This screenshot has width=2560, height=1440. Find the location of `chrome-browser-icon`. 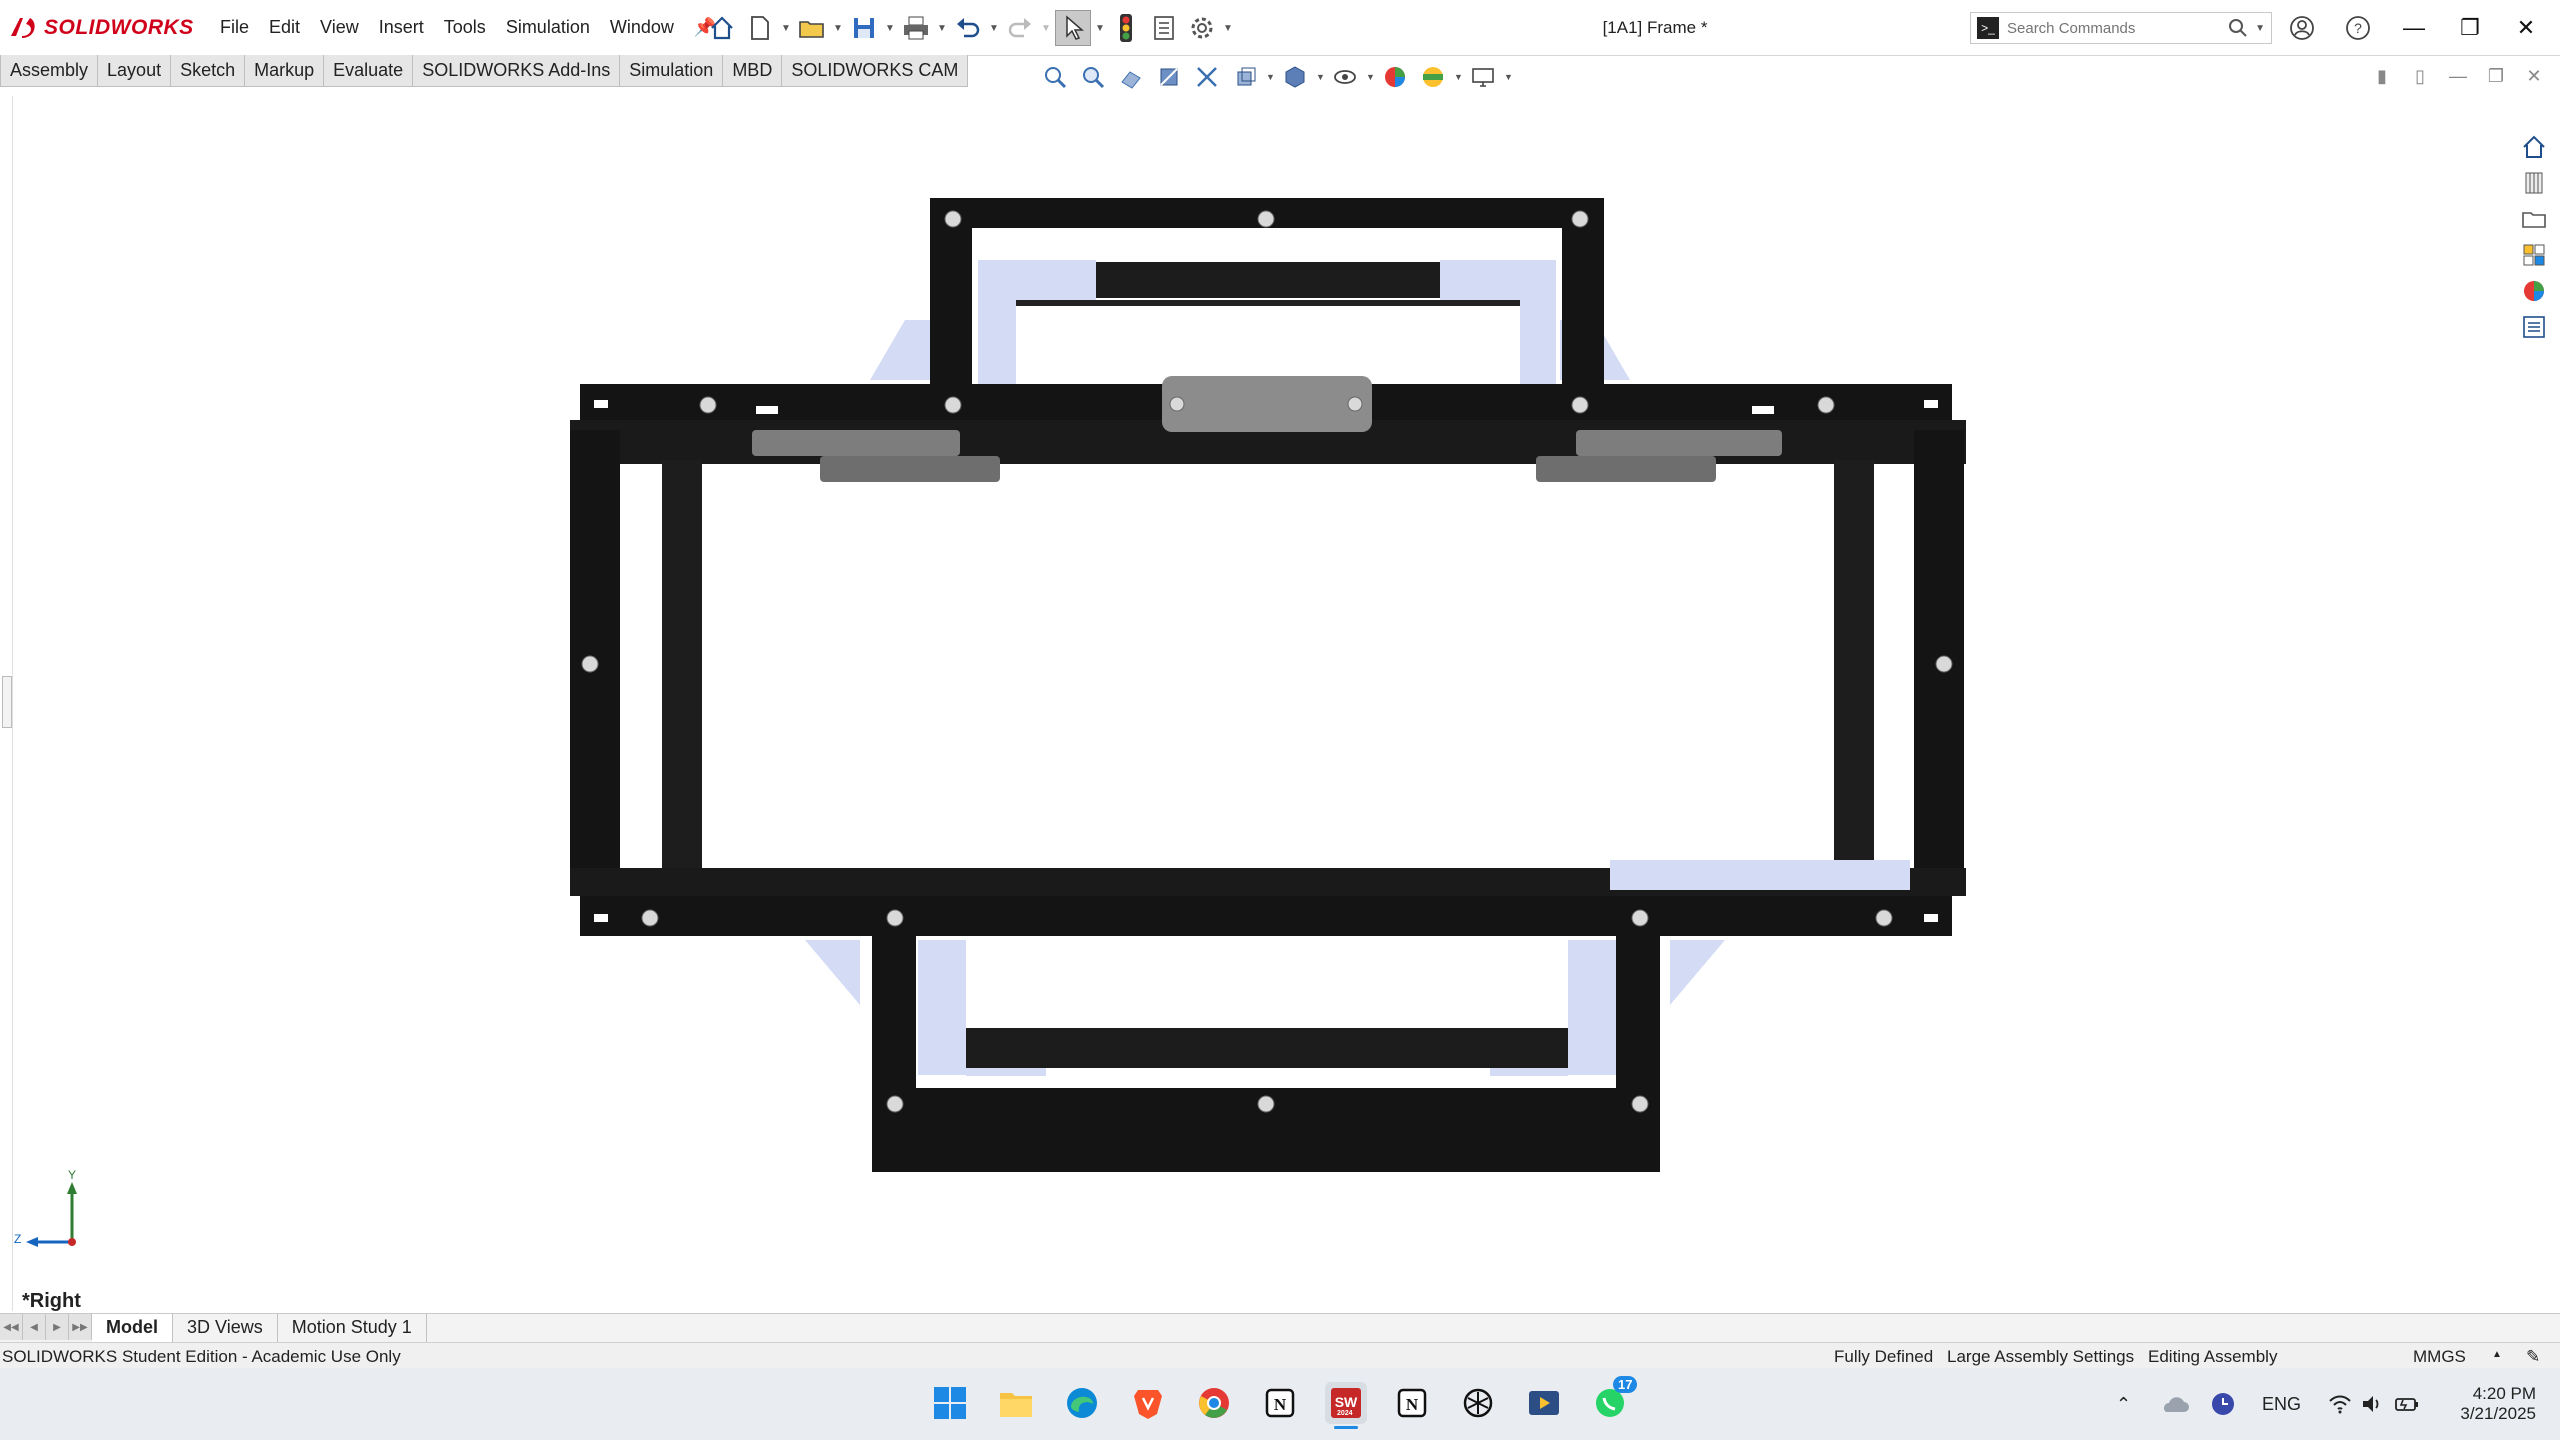

chrome-browser-icon is located at coordinates (1214, 1403).